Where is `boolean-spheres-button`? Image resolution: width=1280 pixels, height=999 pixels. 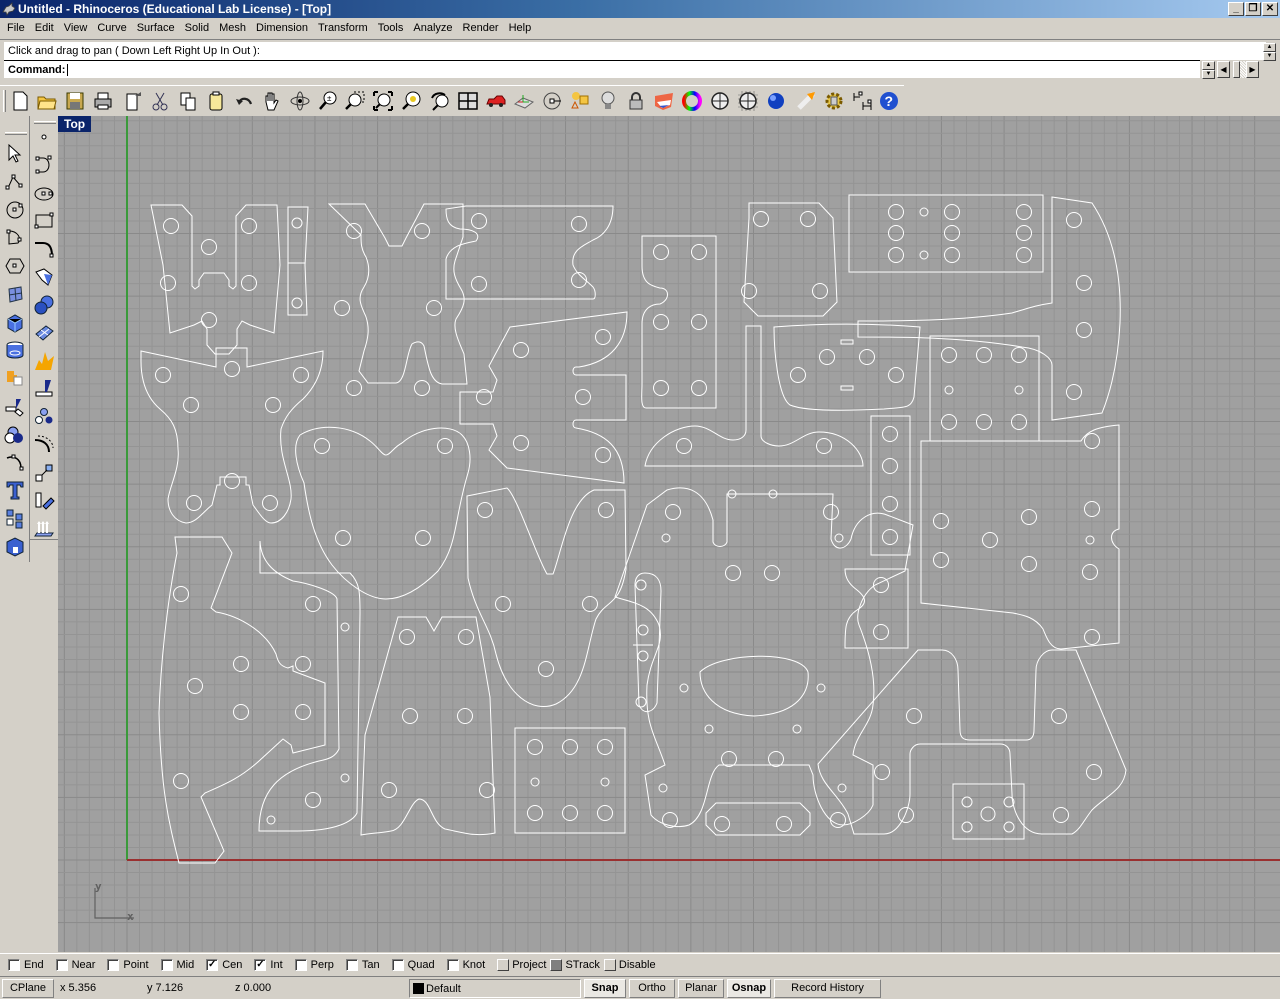 boolean-spheres-button is located at coordinates (15, 434).